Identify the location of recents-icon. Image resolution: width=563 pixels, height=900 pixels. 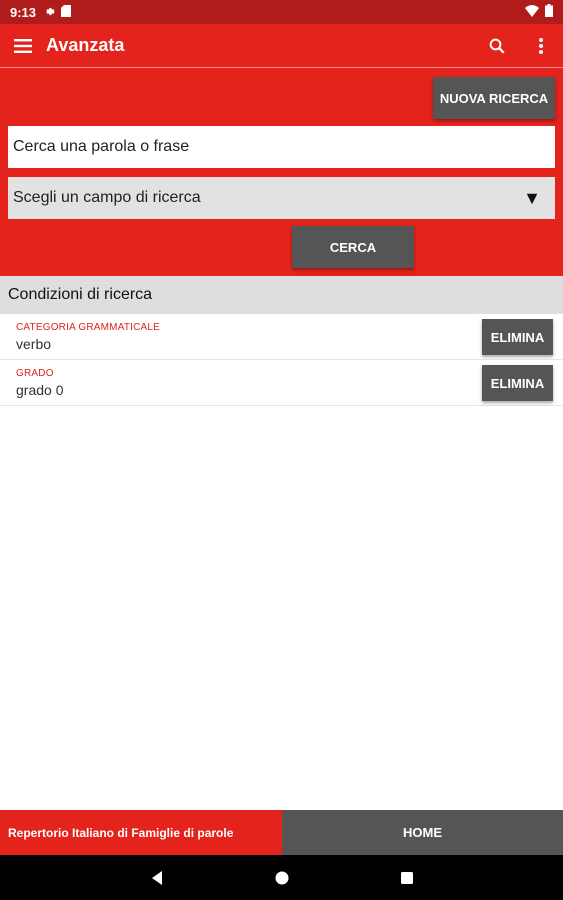
(407, 878).